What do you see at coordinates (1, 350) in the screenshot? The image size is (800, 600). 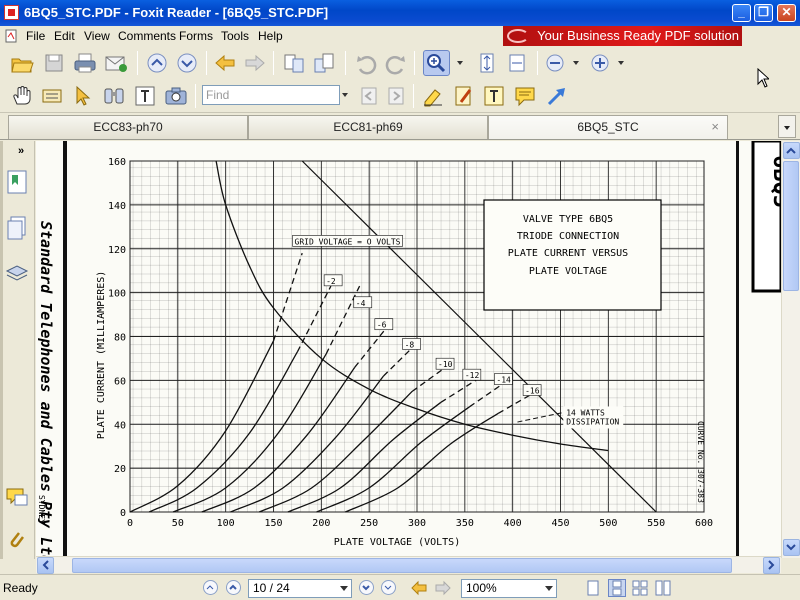 I see `panel-edge` at bounding box center [1, 350].